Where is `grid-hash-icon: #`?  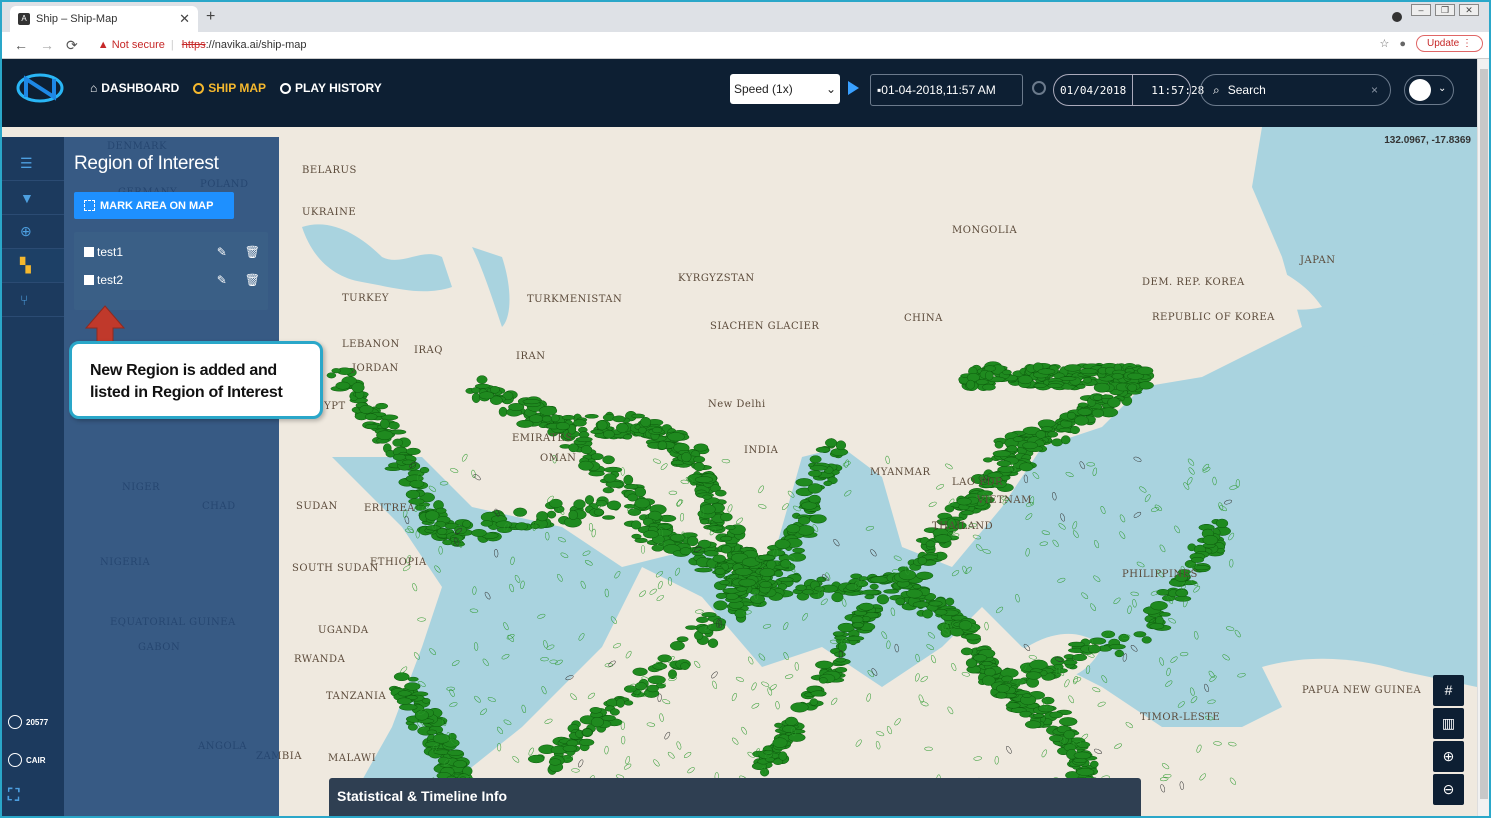
grid-hash-icon: # is located at coordinates (1448, 690).